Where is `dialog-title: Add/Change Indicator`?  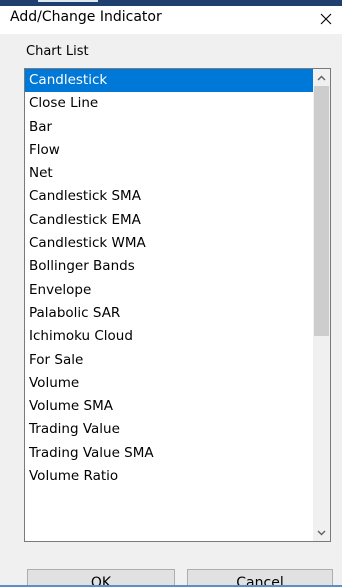
dialog-title: Add/Change Indicator is located at coordinates (86, 17).